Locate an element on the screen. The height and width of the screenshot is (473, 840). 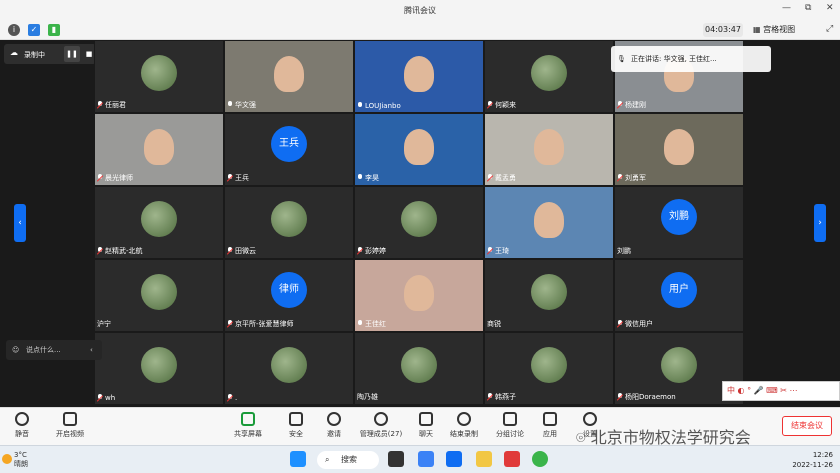
signal-icon: ▮ is located at coordinates (54, 30).